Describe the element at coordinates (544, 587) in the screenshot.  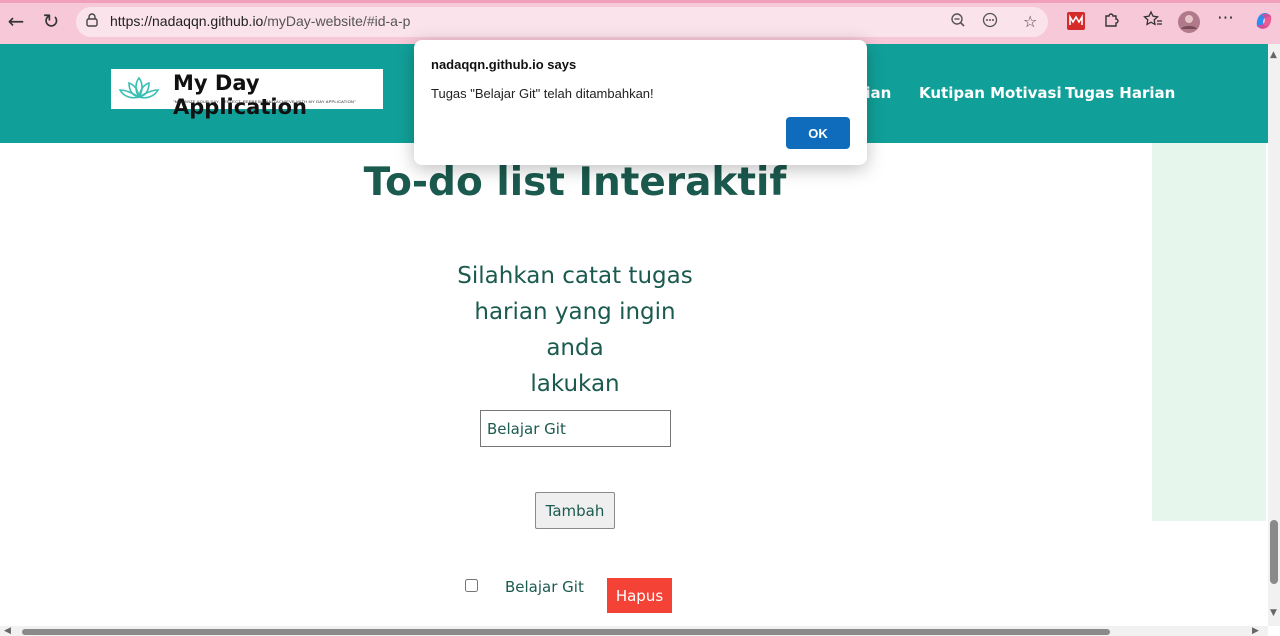
I see `task-label: Belajar Git` at that location.